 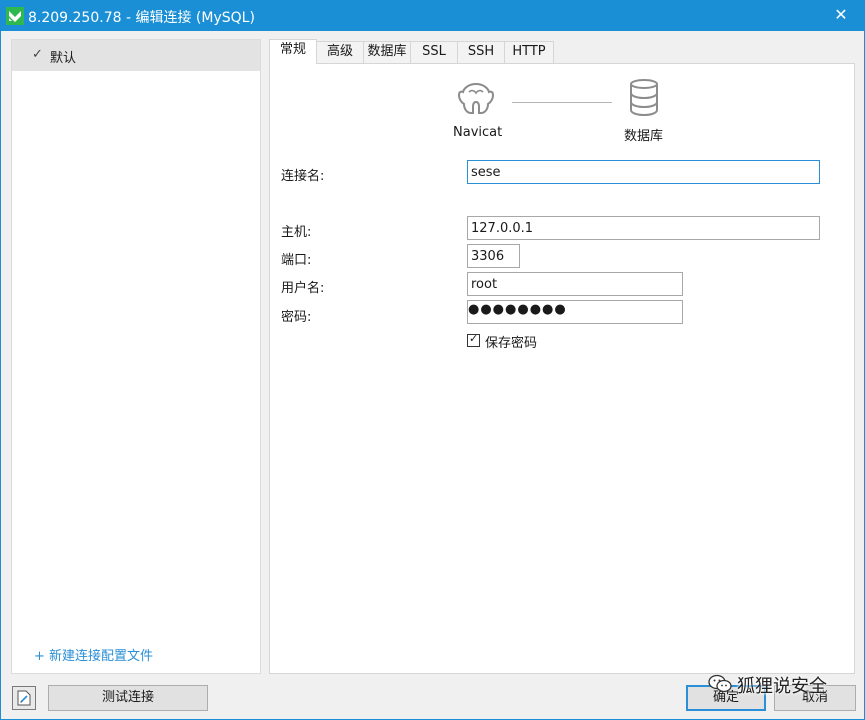 I want to click on test-connection-button: 测试连接, so click(x=128, y=698).